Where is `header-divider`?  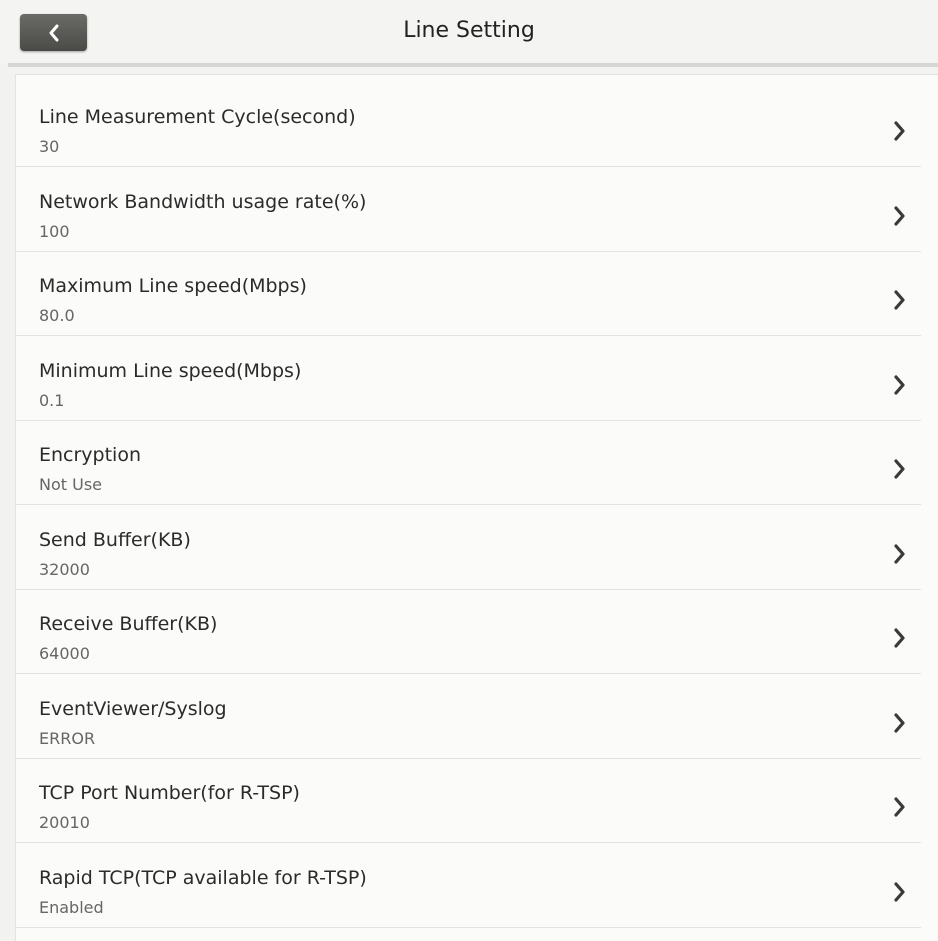 header-divider is located at coordinates (473, 65).